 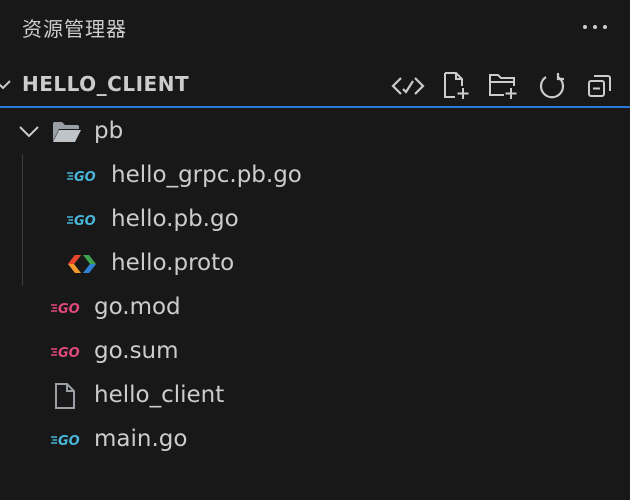 I want to click on tree-file-go-sum: GO go.sum, so click(x=315, y=352).